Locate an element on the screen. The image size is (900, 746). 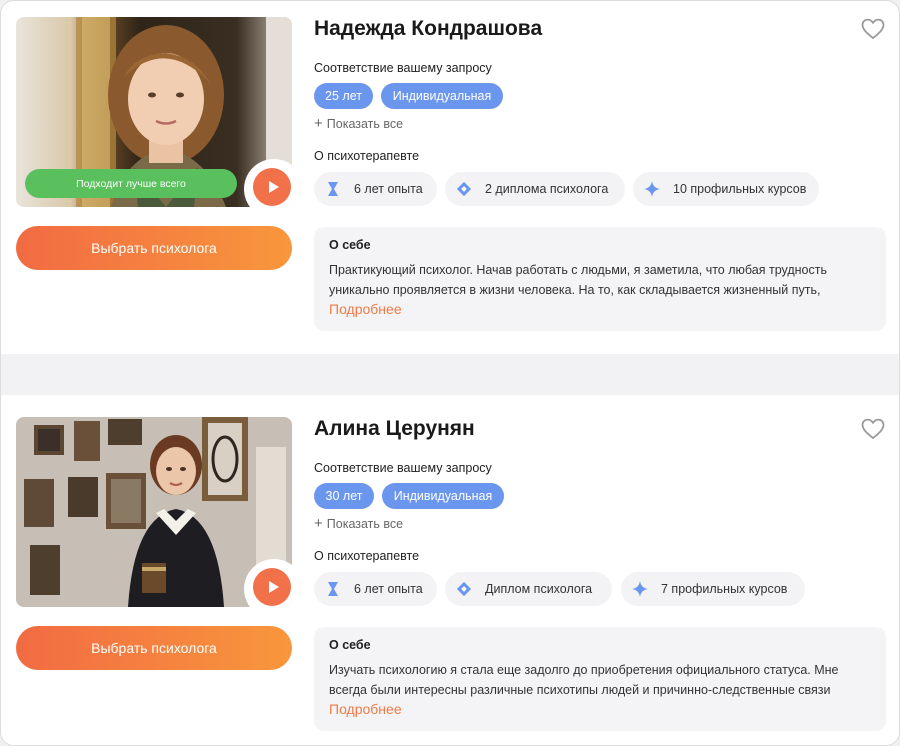
psychologist-photo is located at coordinates (154, 512).